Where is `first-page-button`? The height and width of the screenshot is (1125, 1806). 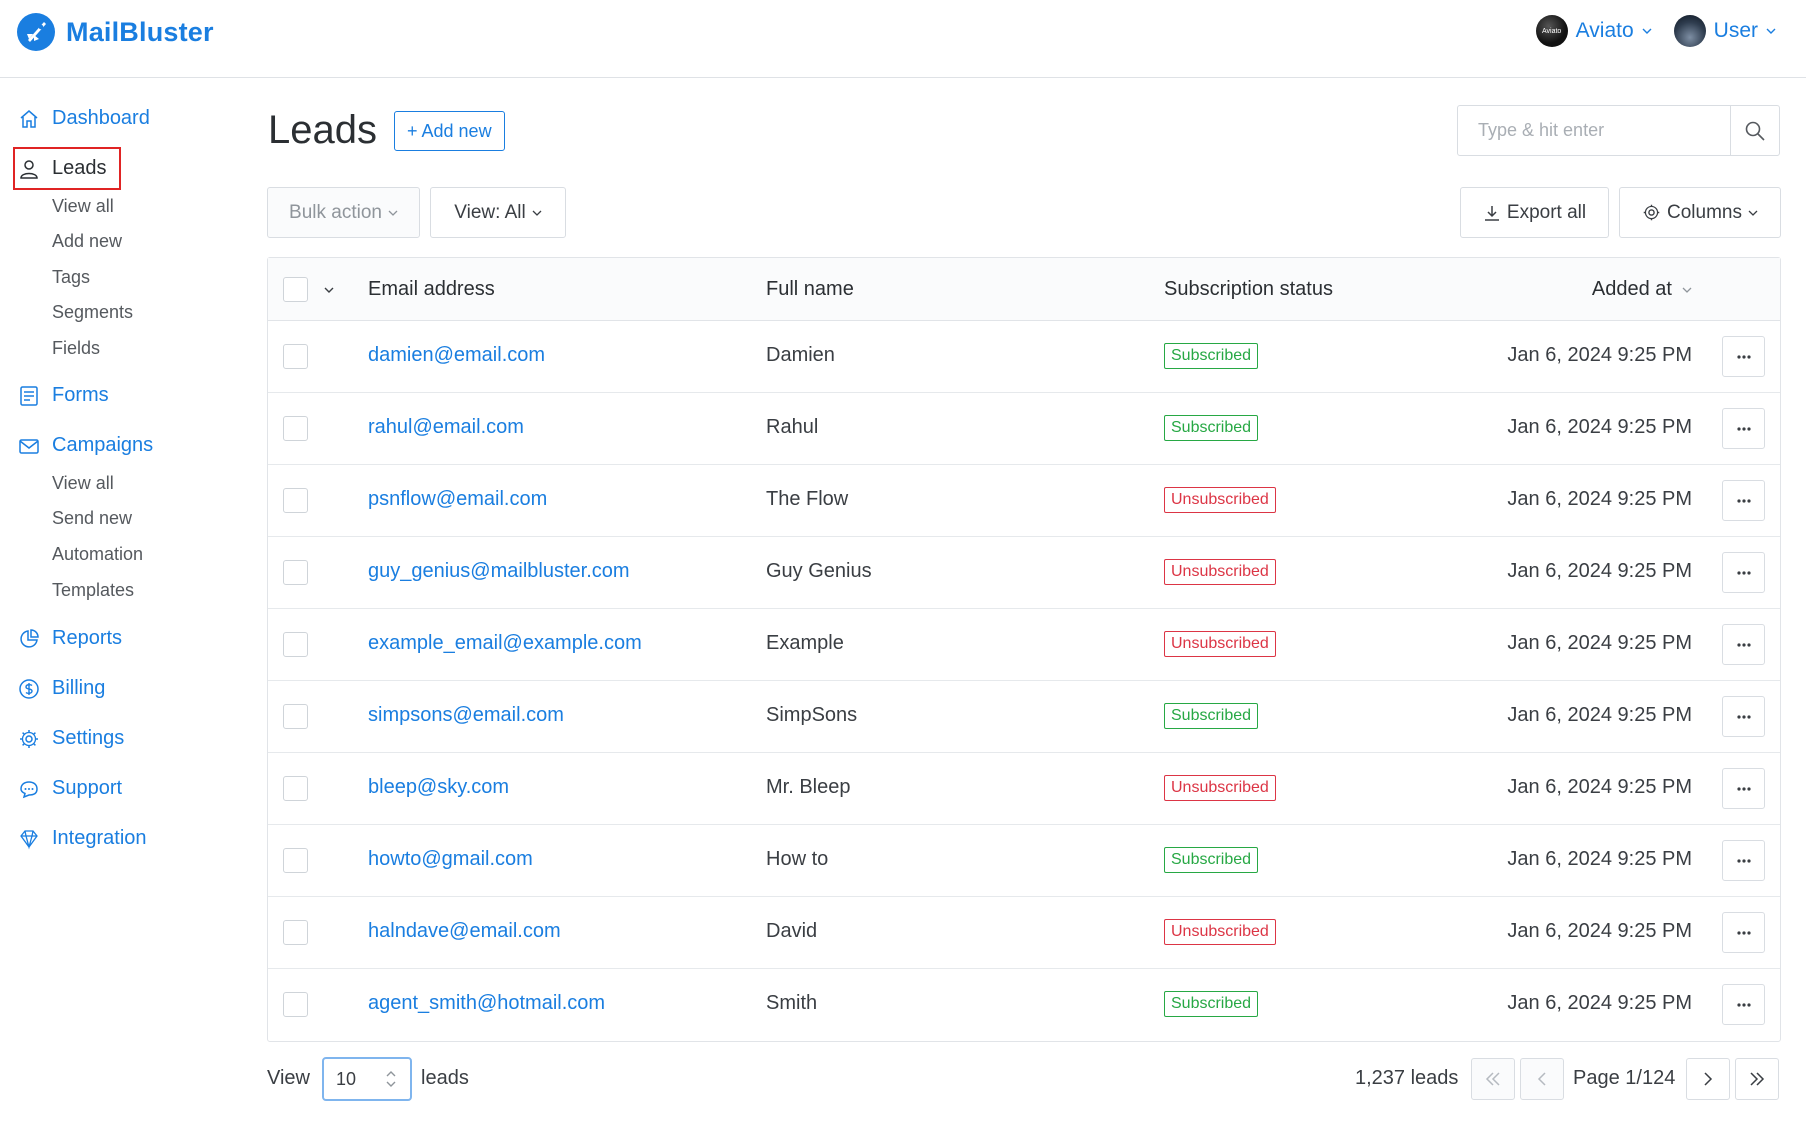
first-page-button is located at coordinates (1493, 1079).